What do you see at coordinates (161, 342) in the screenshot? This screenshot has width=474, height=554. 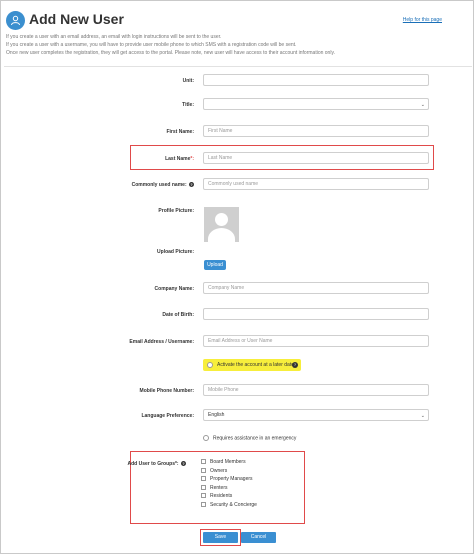 I see `email-label: Email Address / Username:` at bounding box center [161, 342].